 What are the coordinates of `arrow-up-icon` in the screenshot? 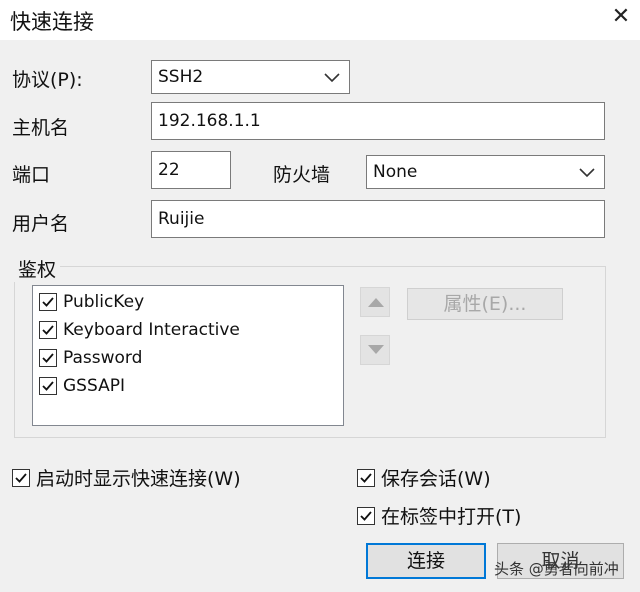 It's located at (376, 302).